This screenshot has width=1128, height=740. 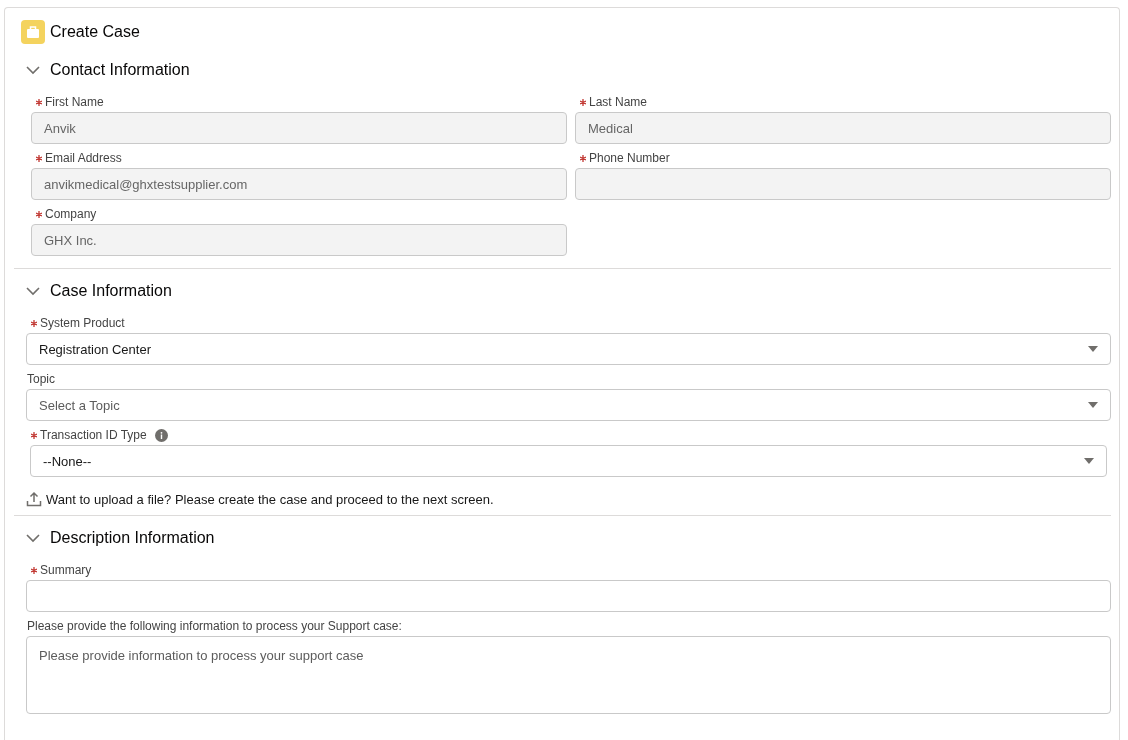 What do you see at coordinates (568, 461) in the screenshot?
I see `dropdown-field: --None--` at bounding box center [568, 461].